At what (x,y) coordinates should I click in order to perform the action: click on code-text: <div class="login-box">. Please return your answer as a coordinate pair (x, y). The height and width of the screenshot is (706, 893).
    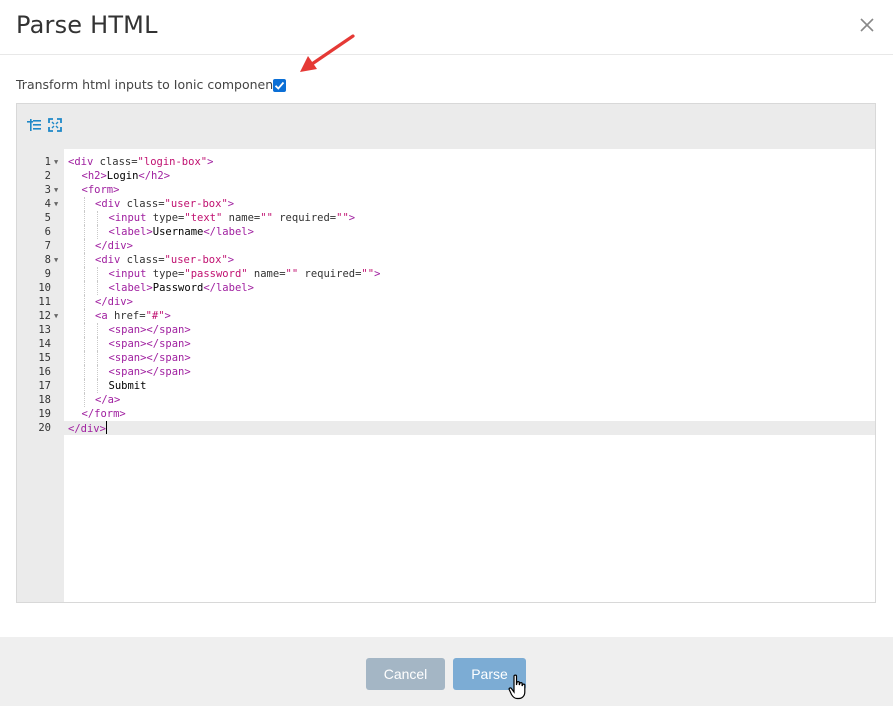
    Looking at the image, I should click on (140, 162).